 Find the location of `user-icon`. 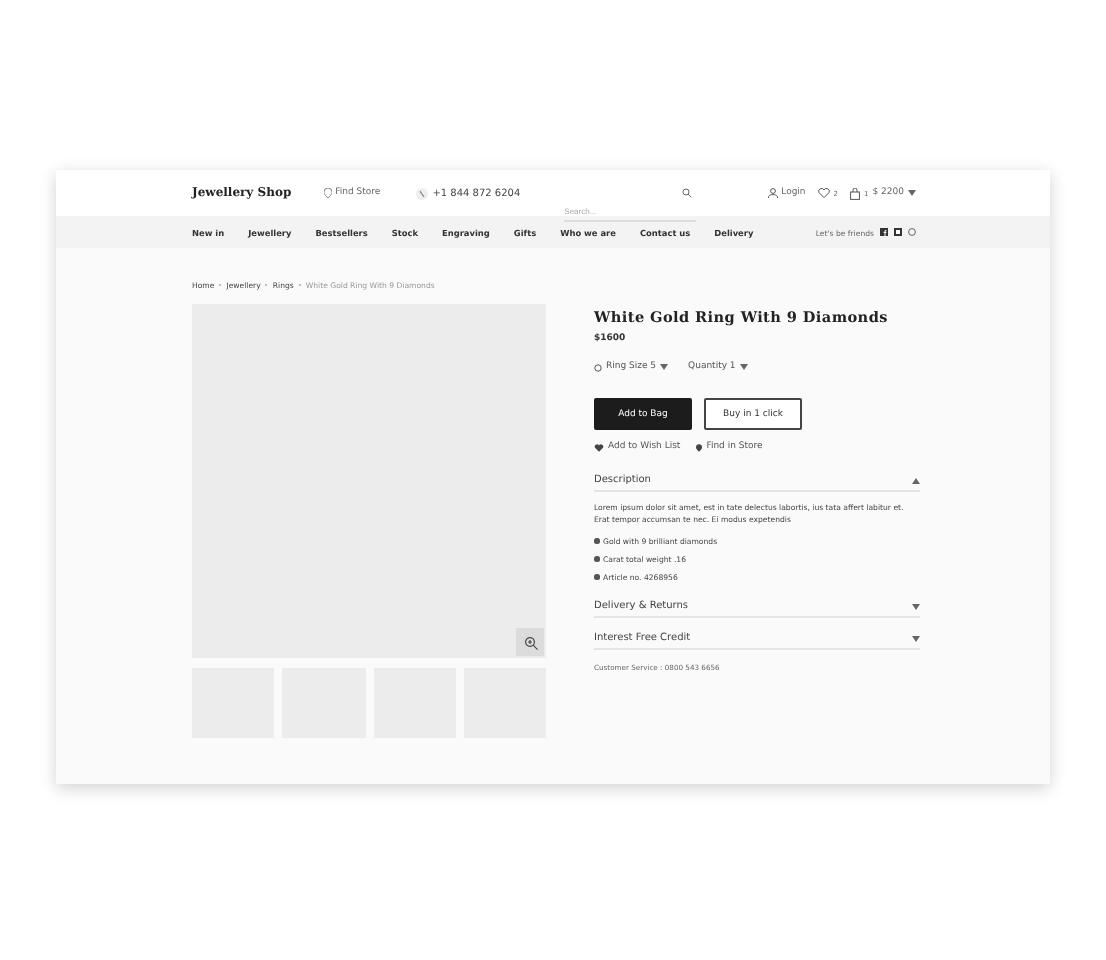

user-icon is located at coordinates (772, 193).